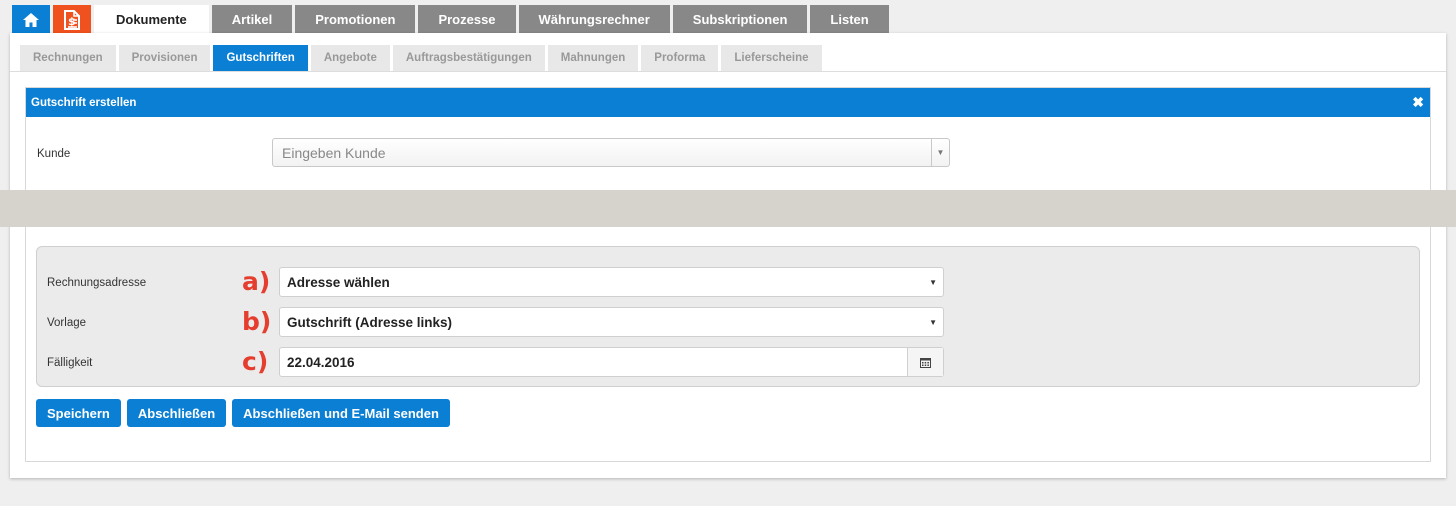  I want to click on billing-address-select: Adresse wählen ▼, so click(611, 282).